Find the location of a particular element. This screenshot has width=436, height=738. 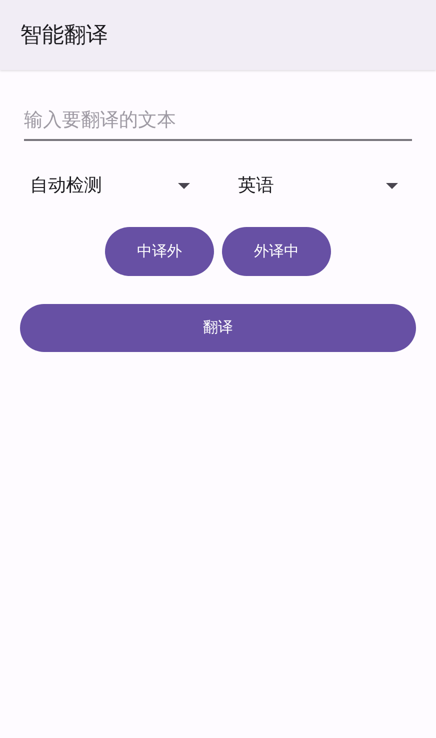

language-dropdown: 英语 is located at coordinates (322, 185).